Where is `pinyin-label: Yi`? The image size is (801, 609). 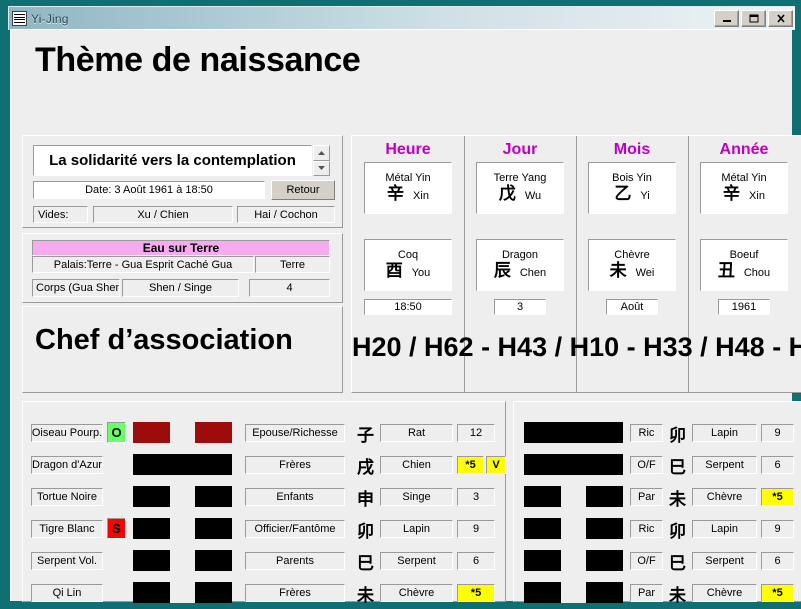
pinyin-label: Yi is located at coordinates (645, 196).